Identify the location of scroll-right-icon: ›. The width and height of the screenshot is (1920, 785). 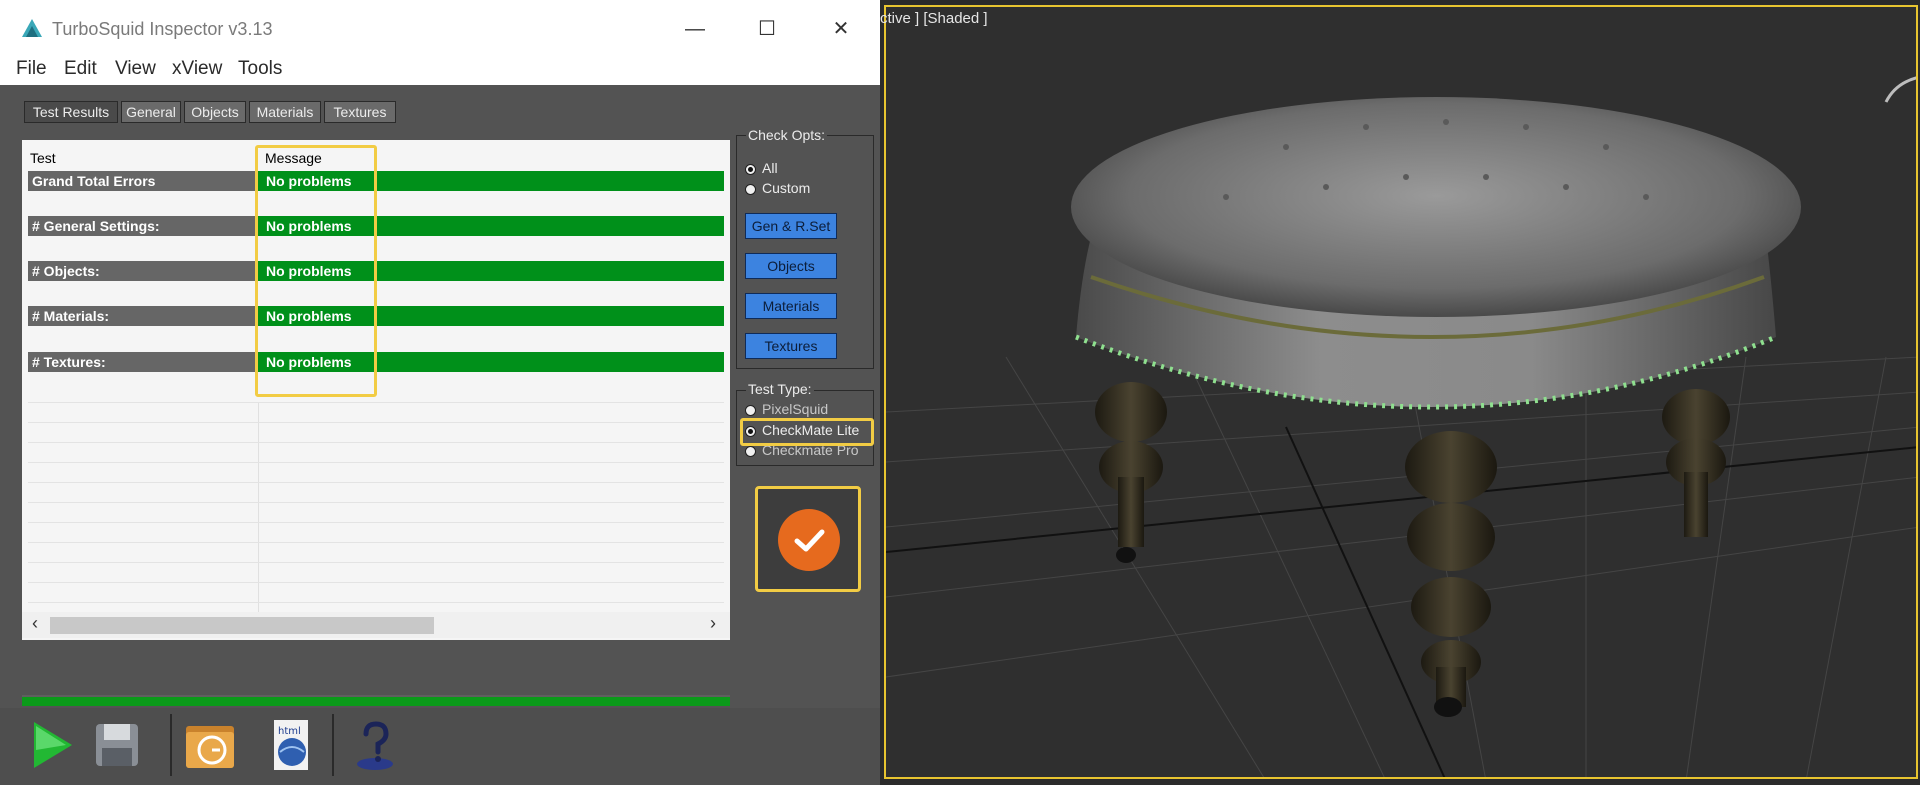
(713, 623).